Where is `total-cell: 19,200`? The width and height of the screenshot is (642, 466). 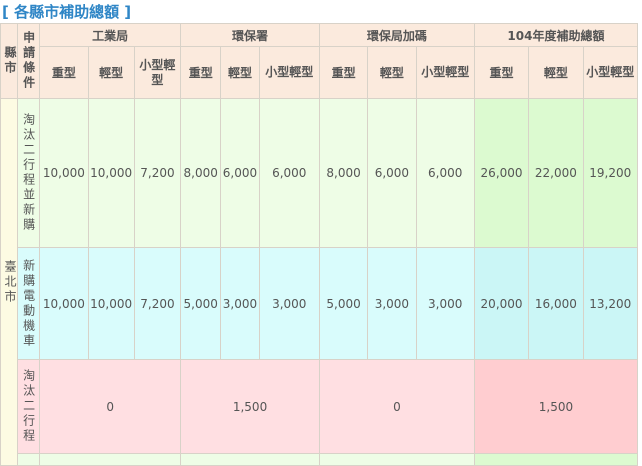
total-cell: 19,200 is located at coordinates (610, 173).